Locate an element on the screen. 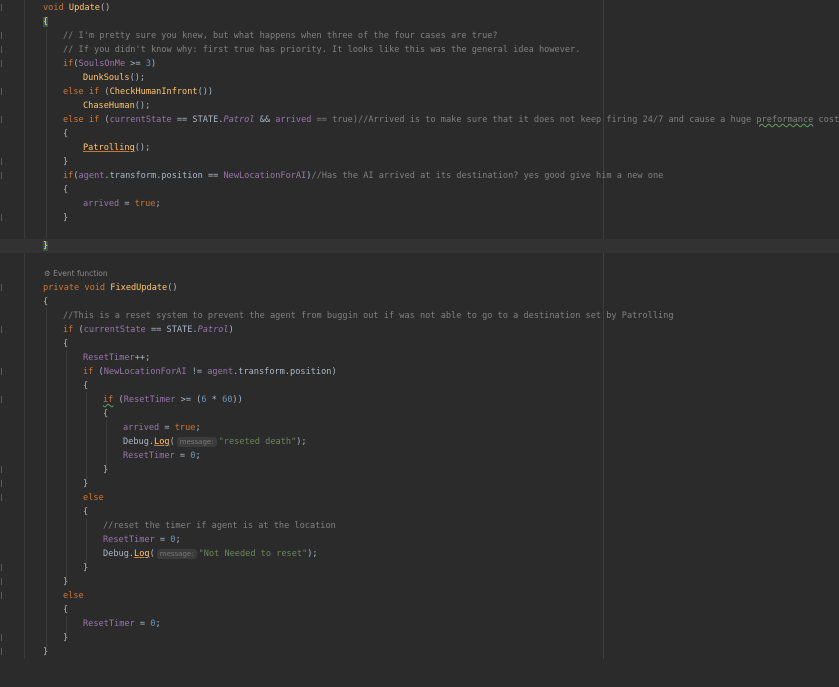  method-name: FixedUpdate is located at coordinates (139, 288).